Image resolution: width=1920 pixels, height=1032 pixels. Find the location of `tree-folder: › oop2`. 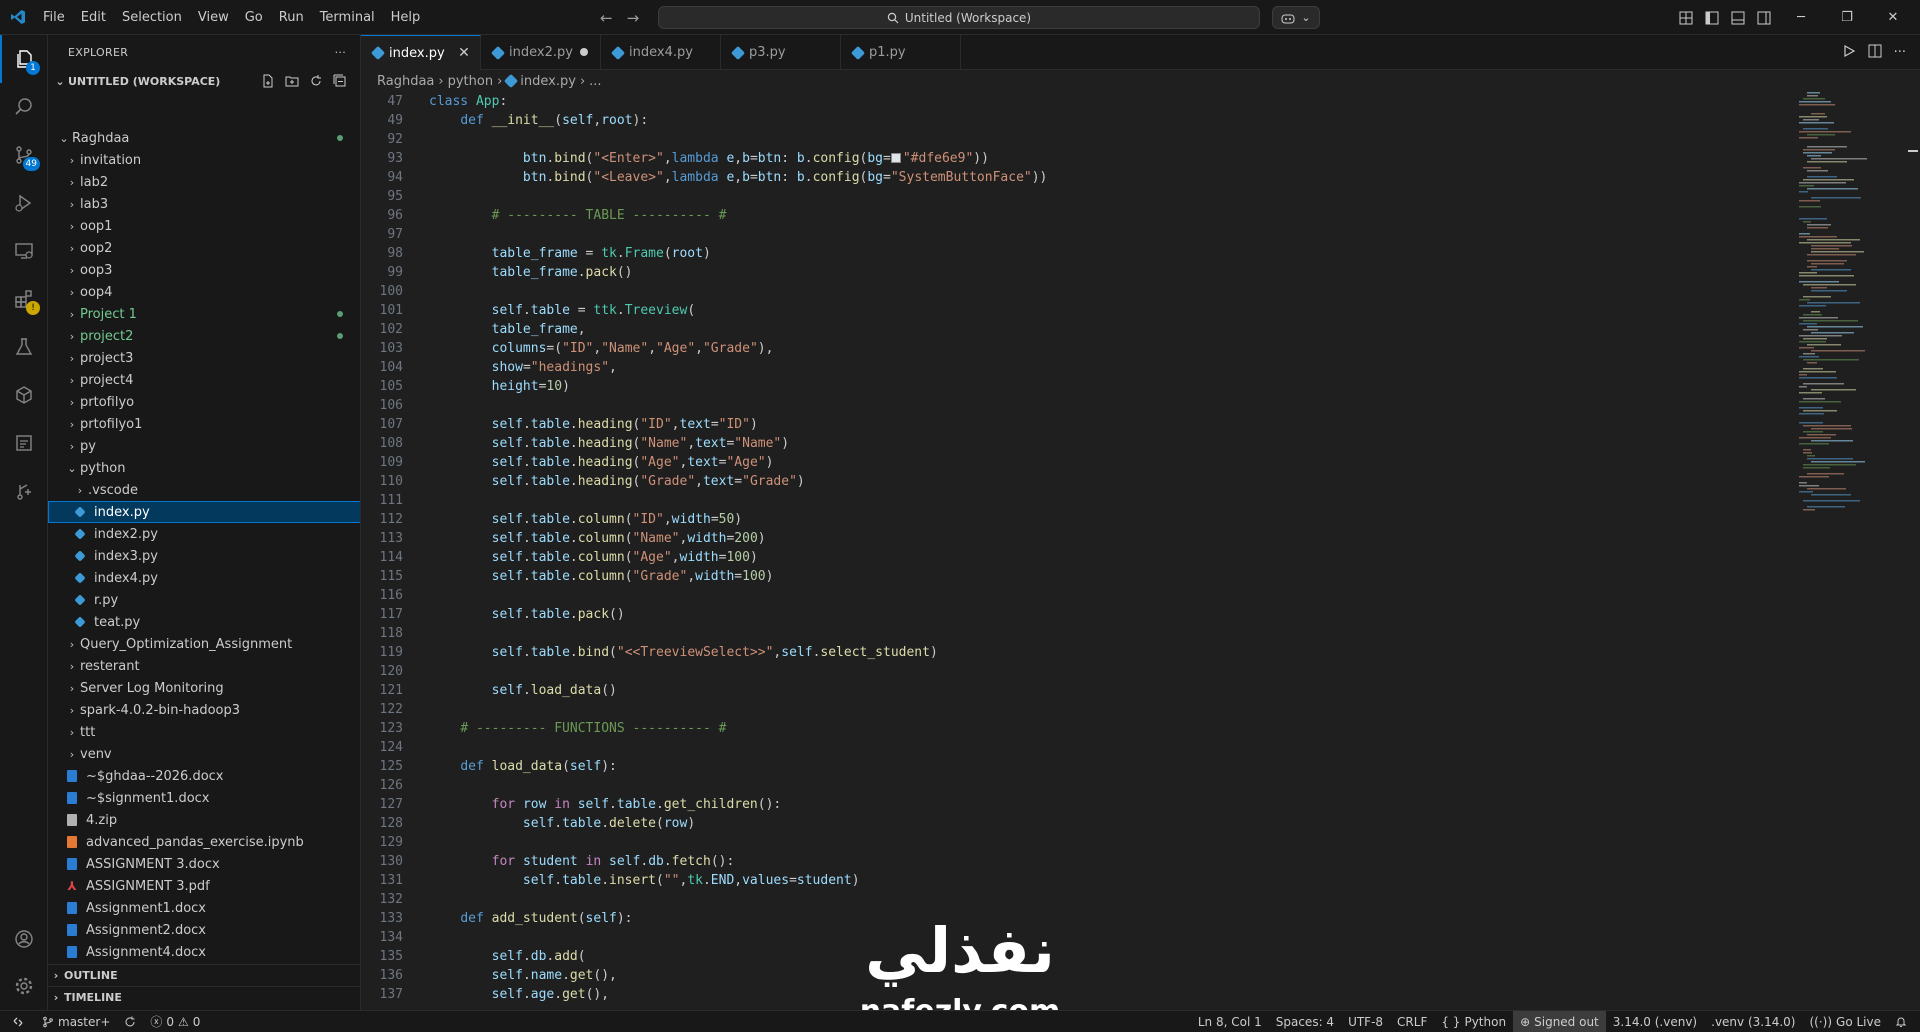

tree-folder: › oop2 is located at coordinates (204, 248).